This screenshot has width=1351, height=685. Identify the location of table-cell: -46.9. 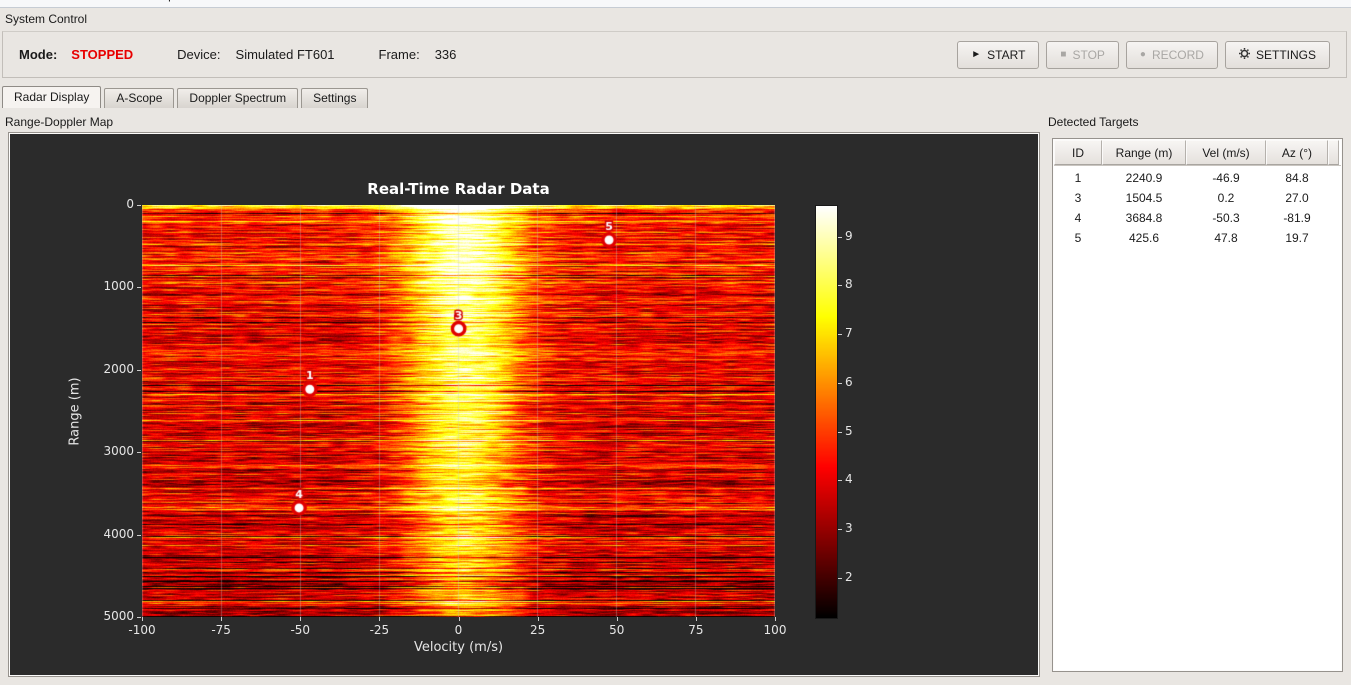
(1226, 178).